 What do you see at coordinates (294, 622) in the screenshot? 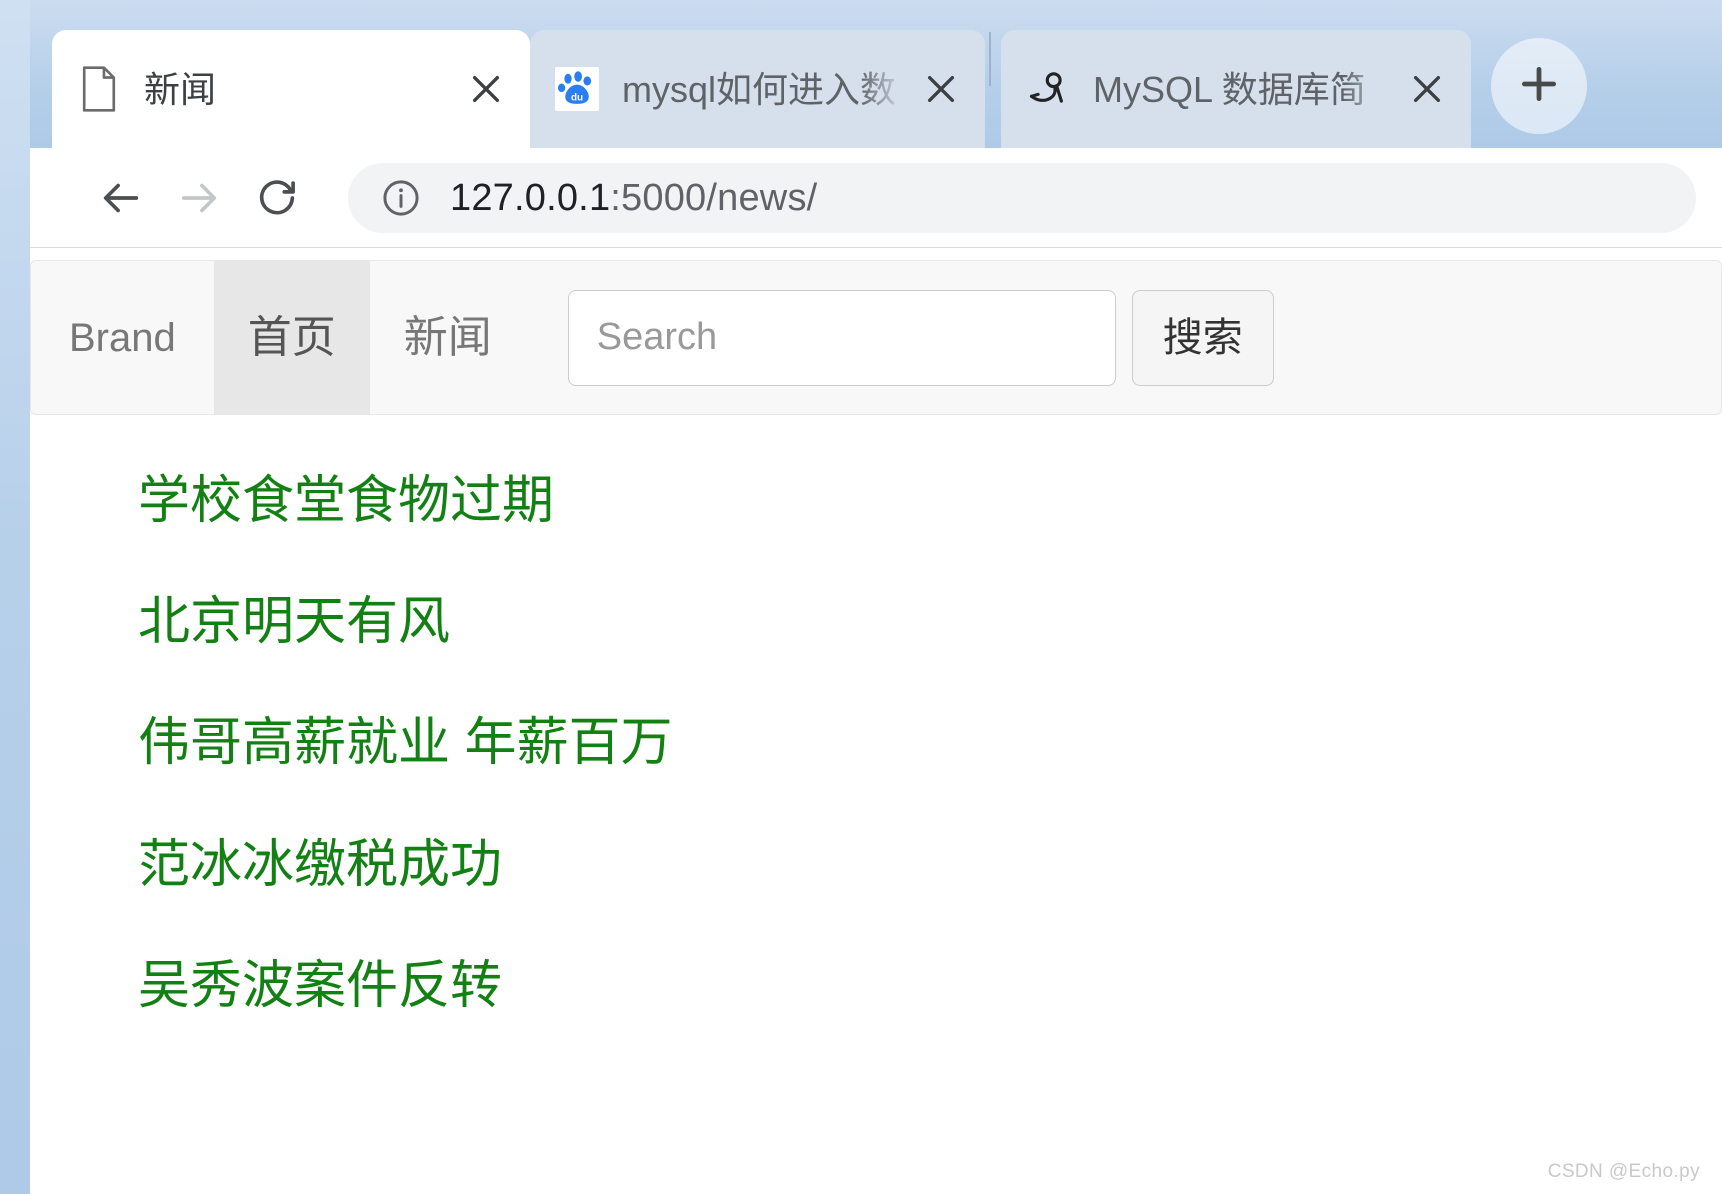
I see `news-link: 北京明天有风` at bounding box center [294, 622].